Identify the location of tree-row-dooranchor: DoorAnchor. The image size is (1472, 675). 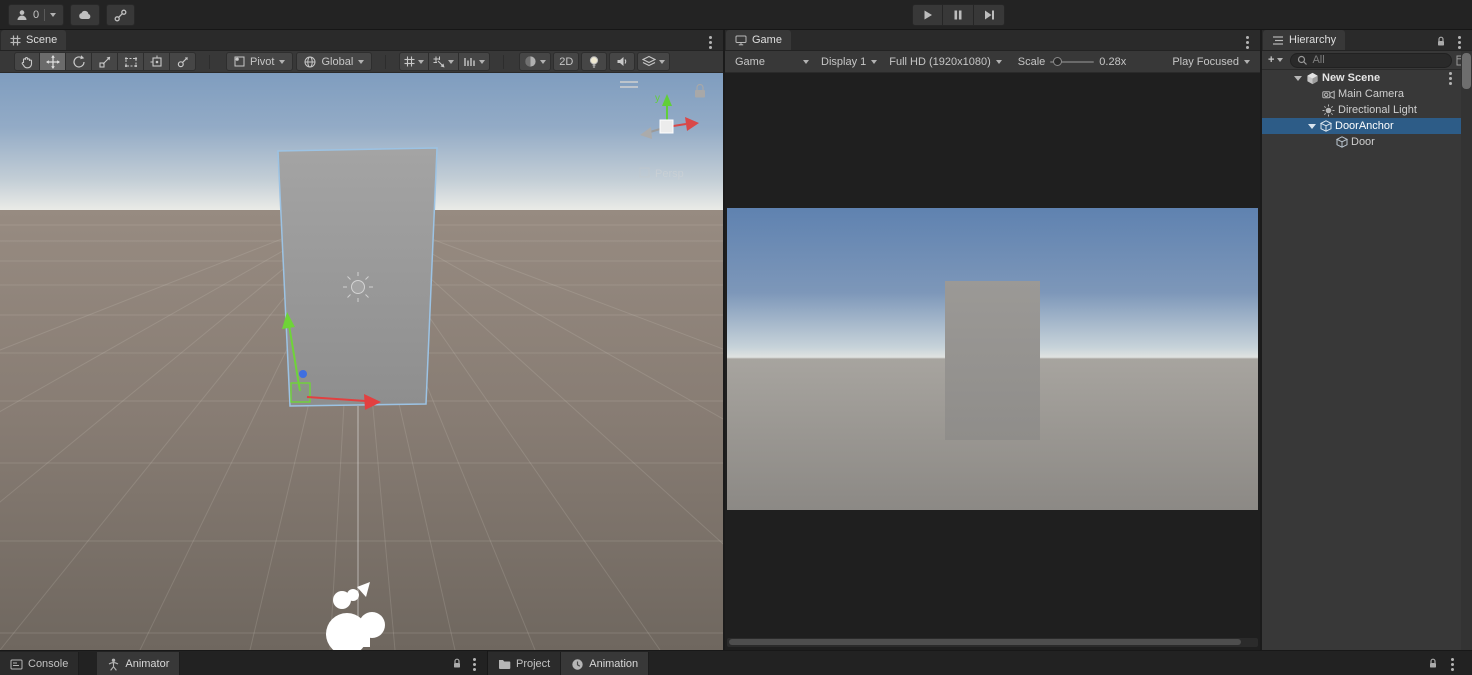
(1361, 126).